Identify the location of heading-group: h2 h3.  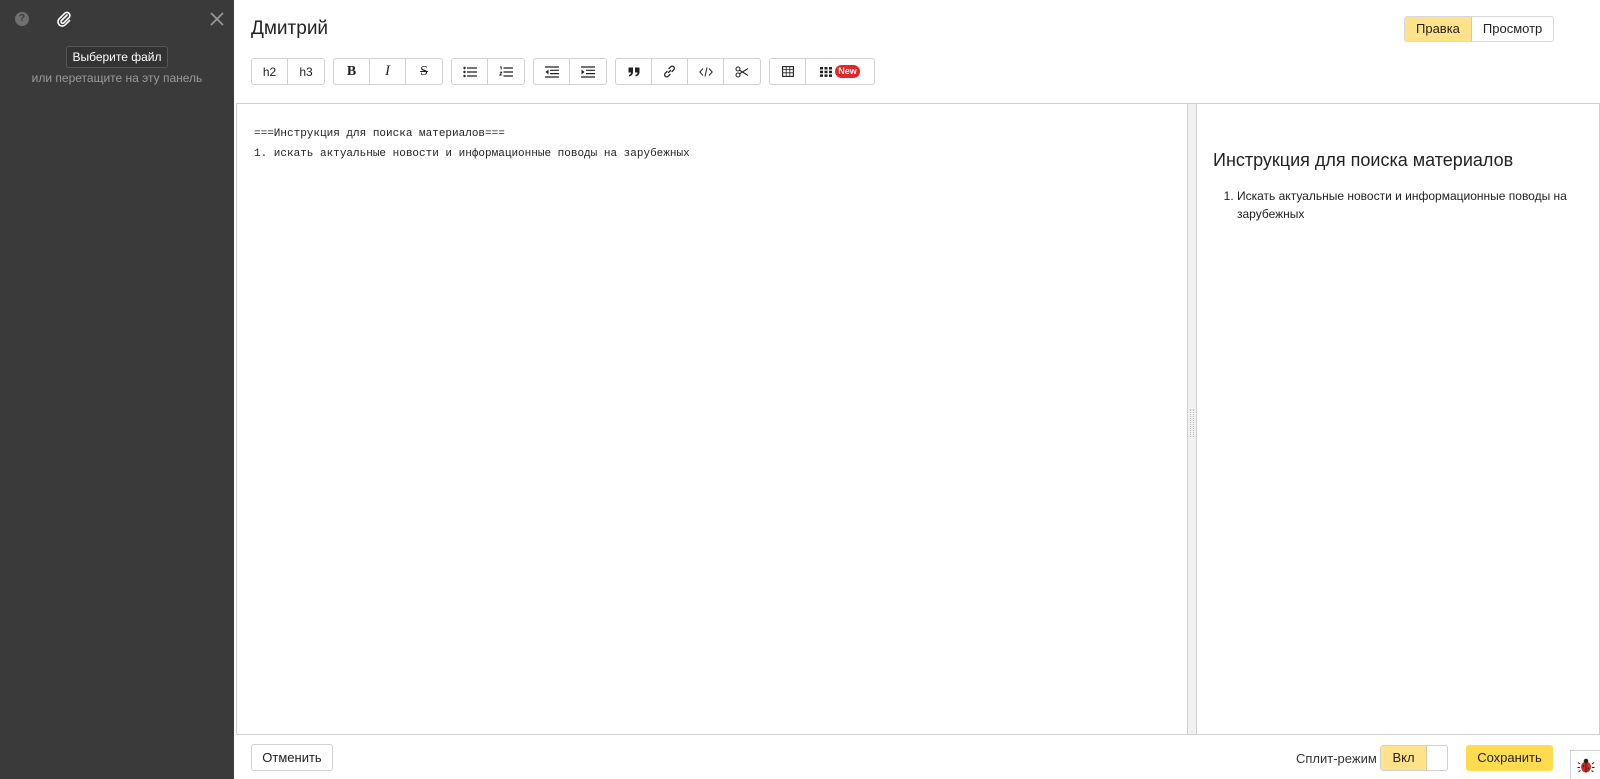
(288, 71).